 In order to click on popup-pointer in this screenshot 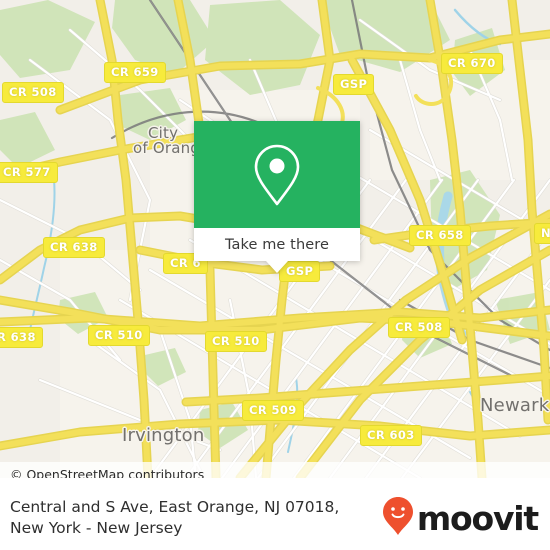, I will do `click(277, 267)`.